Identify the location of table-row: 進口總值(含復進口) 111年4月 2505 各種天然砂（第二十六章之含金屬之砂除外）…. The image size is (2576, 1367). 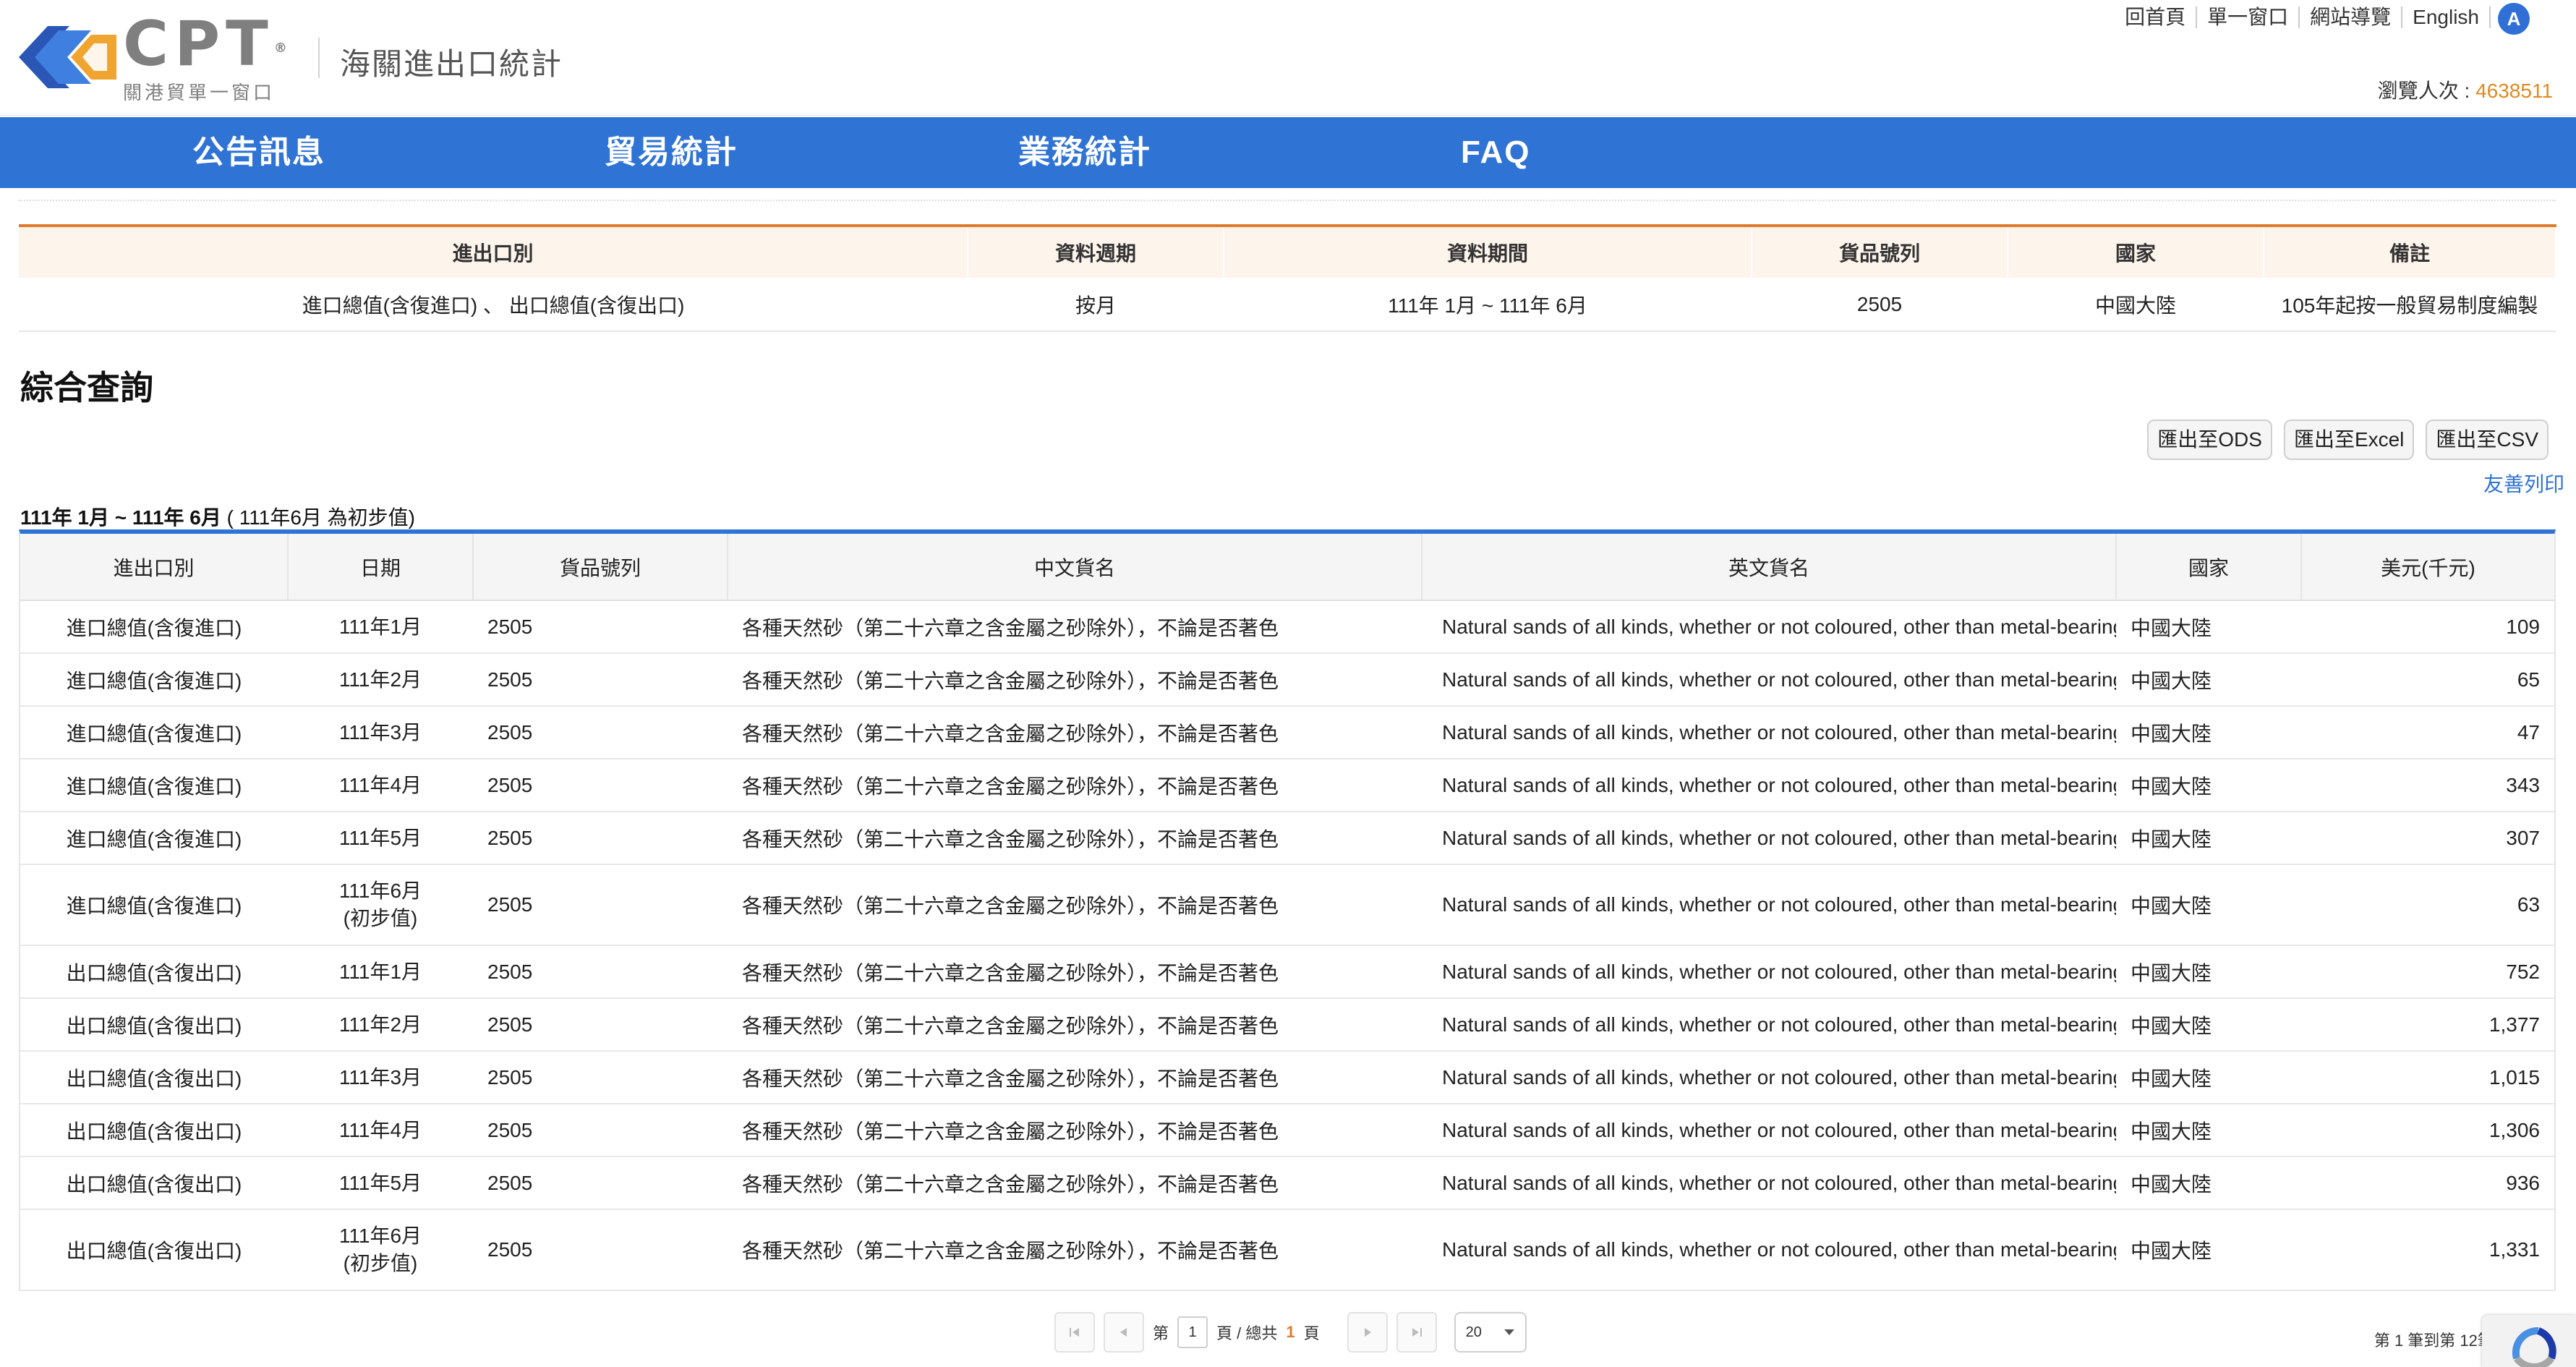
(1287, 785).